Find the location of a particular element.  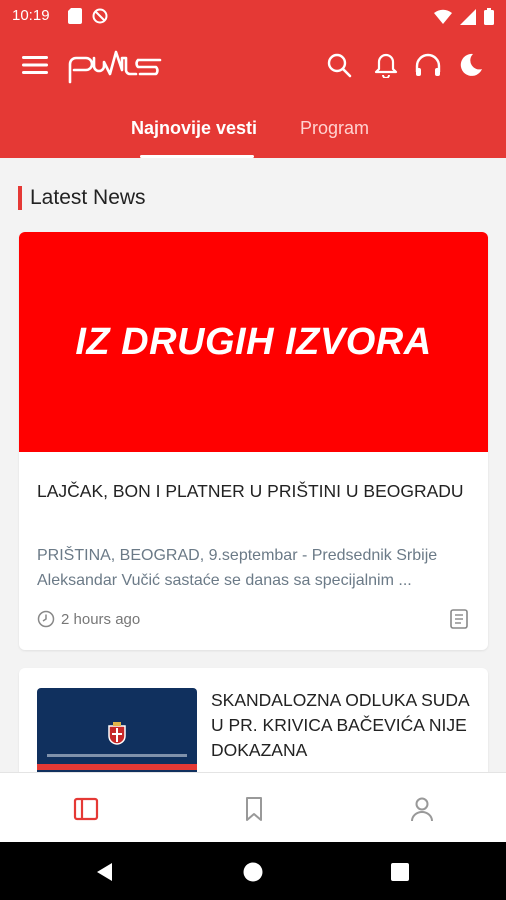

back-icon is located at coordinates (104, 872).